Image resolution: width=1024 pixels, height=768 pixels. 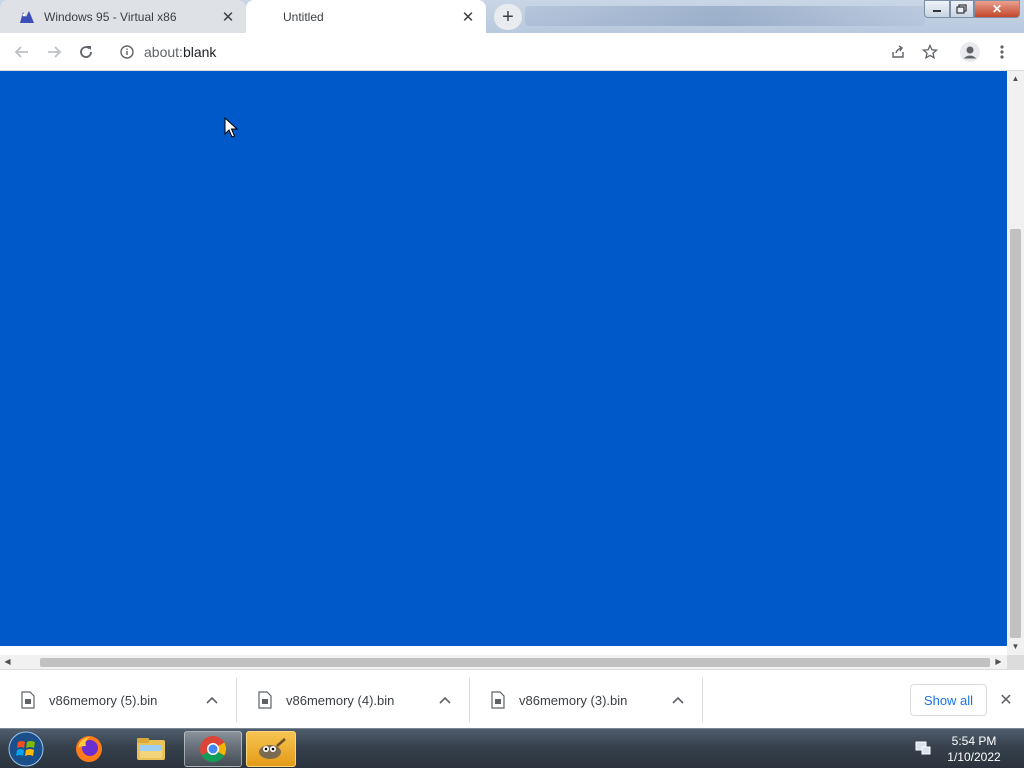 I want to click on minimize-icon, so click(x=937, y=11).